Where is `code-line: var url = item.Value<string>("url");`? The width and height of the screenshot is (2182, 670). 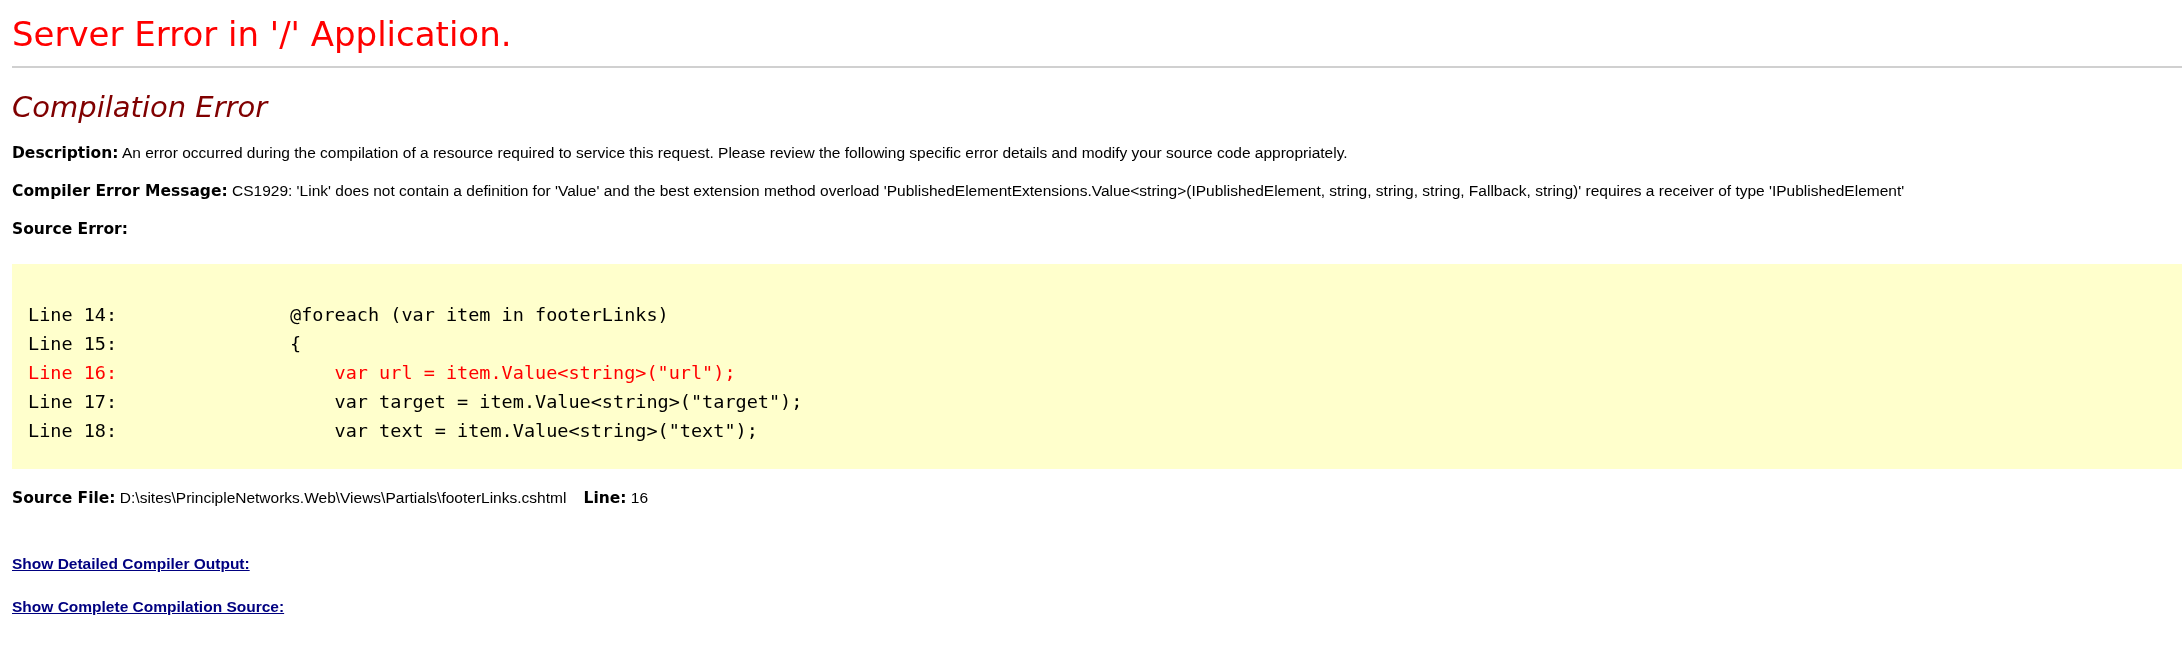 code-line: var url = item.Value<string>("url"); is located at coordinates (534, 373).